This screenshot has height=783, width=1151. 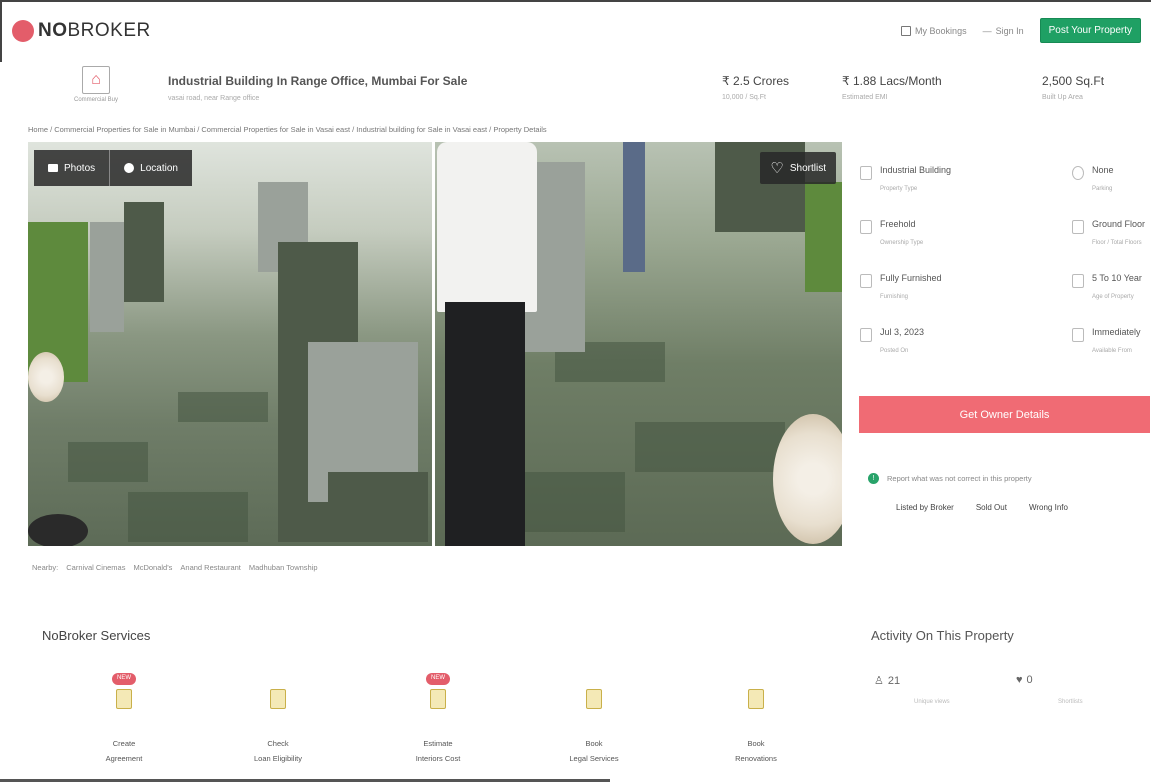 What do you see at coordinates (95, 100) in the screenshot?
I see `category-label: Commercial Buy` at bounding box center [95, 100].